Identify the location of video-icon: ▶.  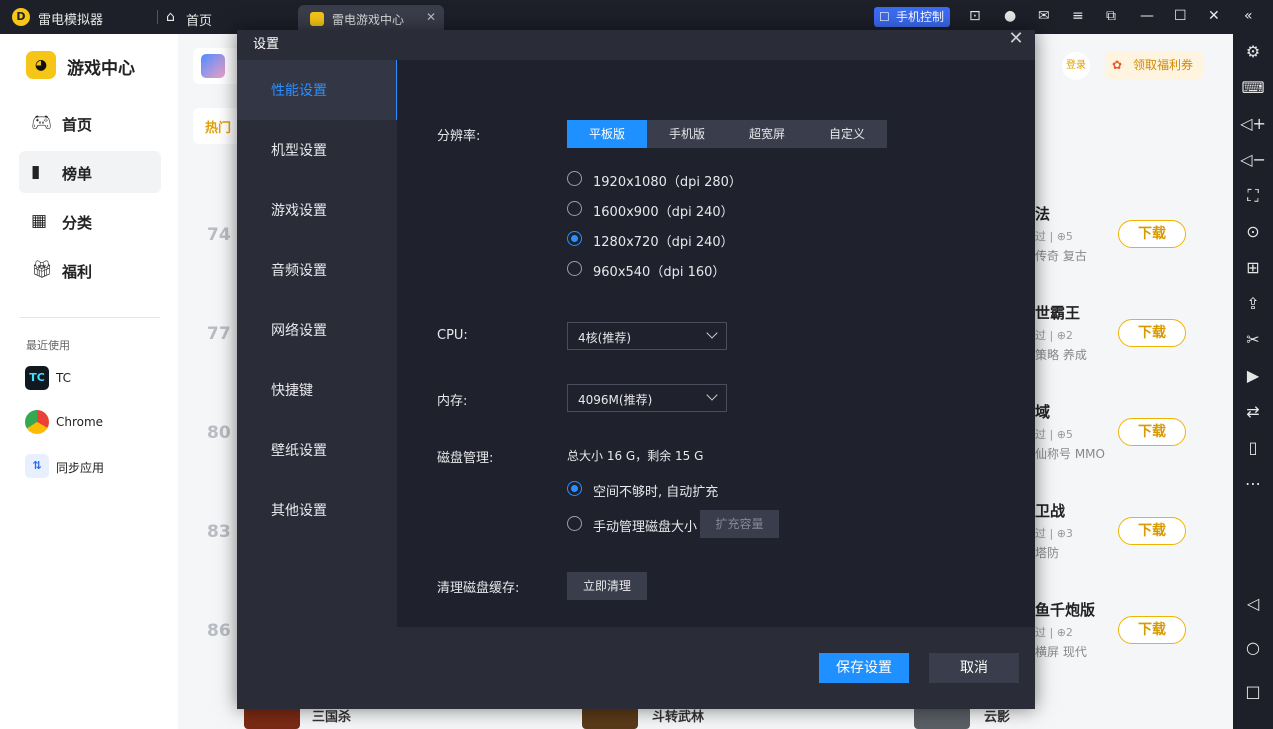
(1253, 375).